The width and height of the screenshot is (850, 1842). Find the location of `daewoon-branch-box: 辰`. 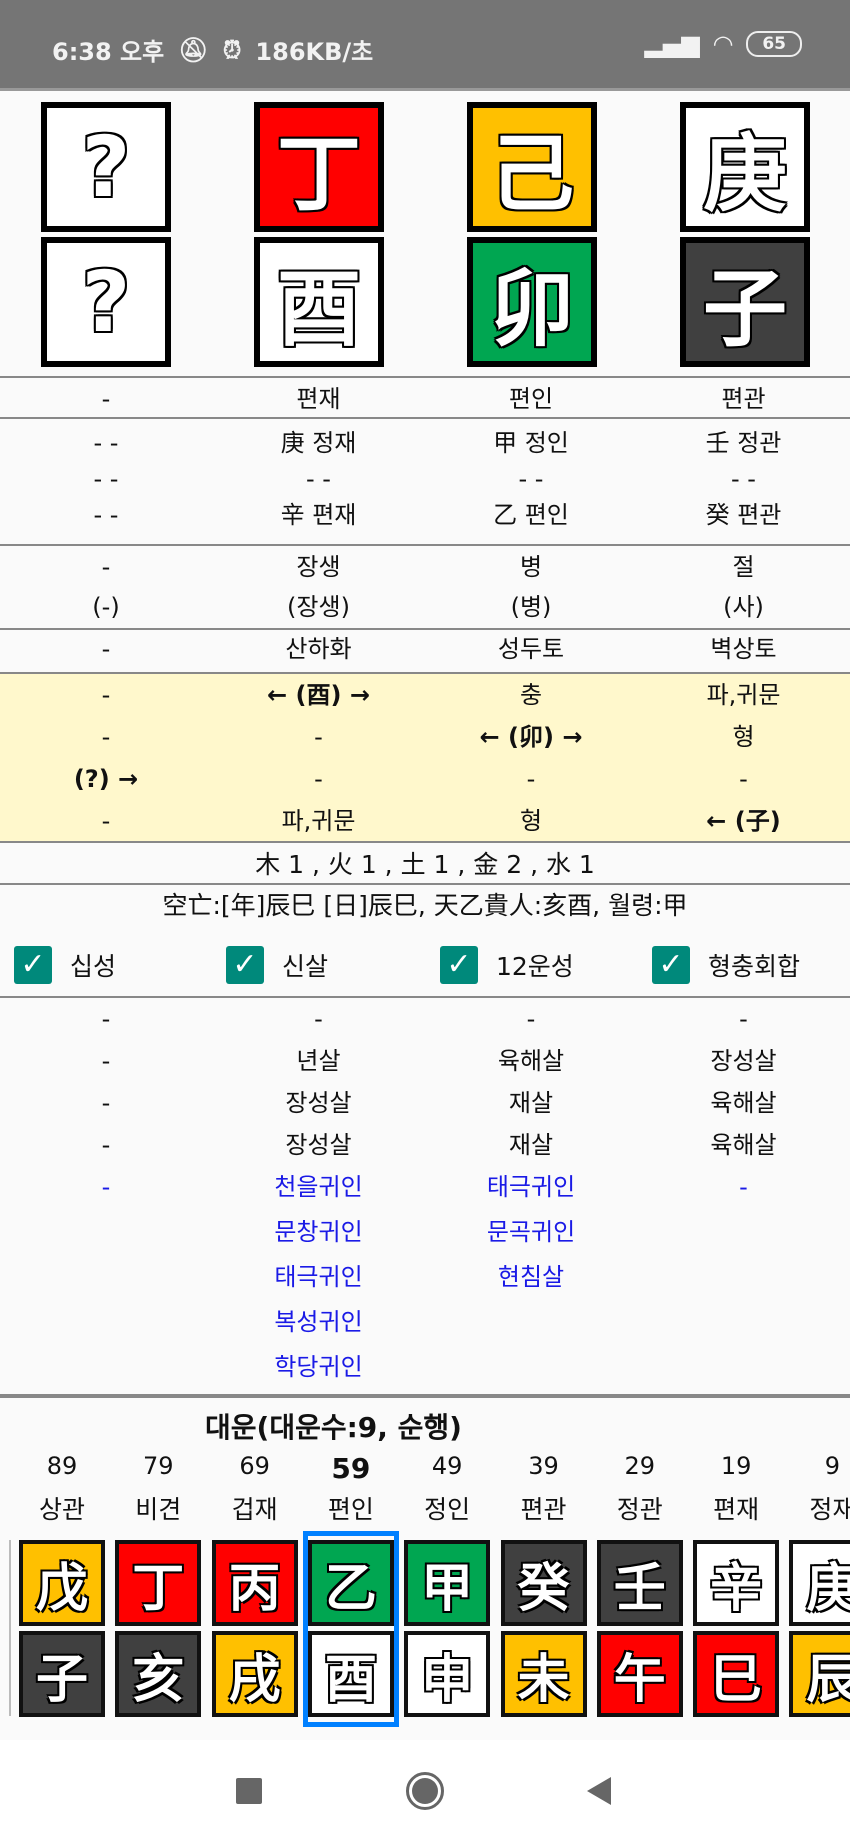

daewoon-branch-box: 辰 is located at coordinates (819, 1674).